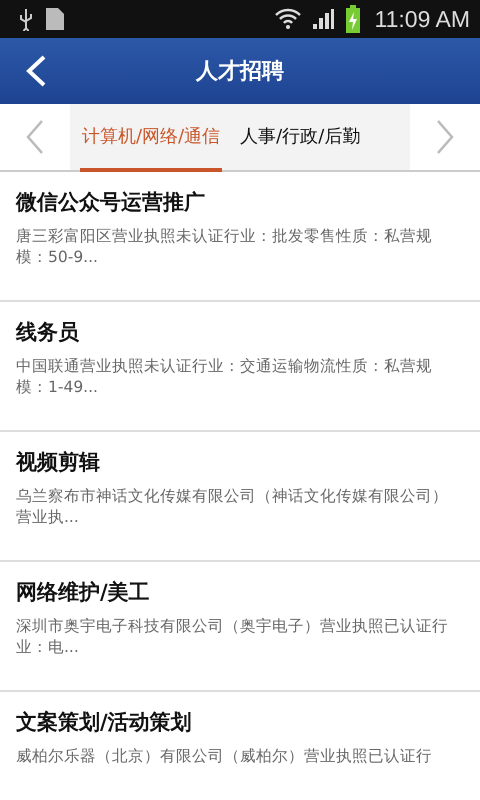  Describe the element at coordinates (300, 138) in the screenshot. I see `category-tab: 人事/行政/后勤` at that location.